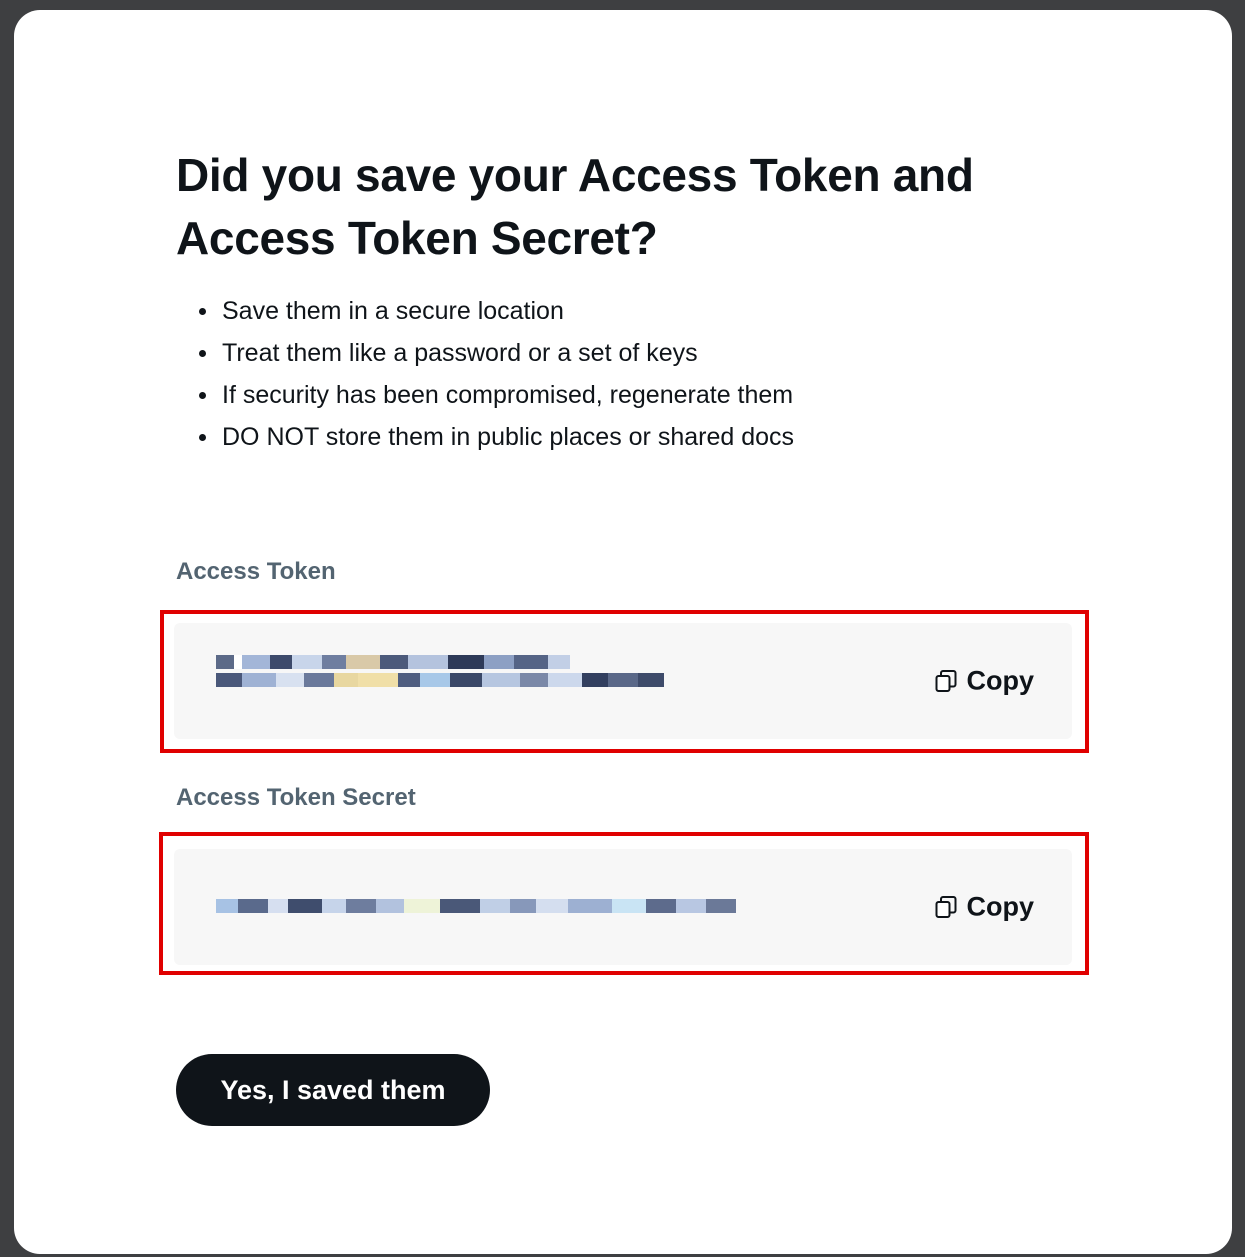 This screenshot has width=1245, height=1257. I want to click on tip-item: Save them in a secure location, so click(496, 311).